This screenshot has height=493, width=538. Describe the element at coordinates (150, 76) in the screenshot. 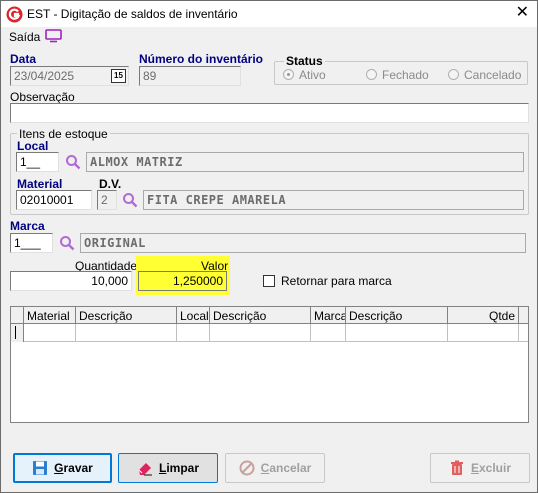

I see `numero-inventario-value: 89` at that location.